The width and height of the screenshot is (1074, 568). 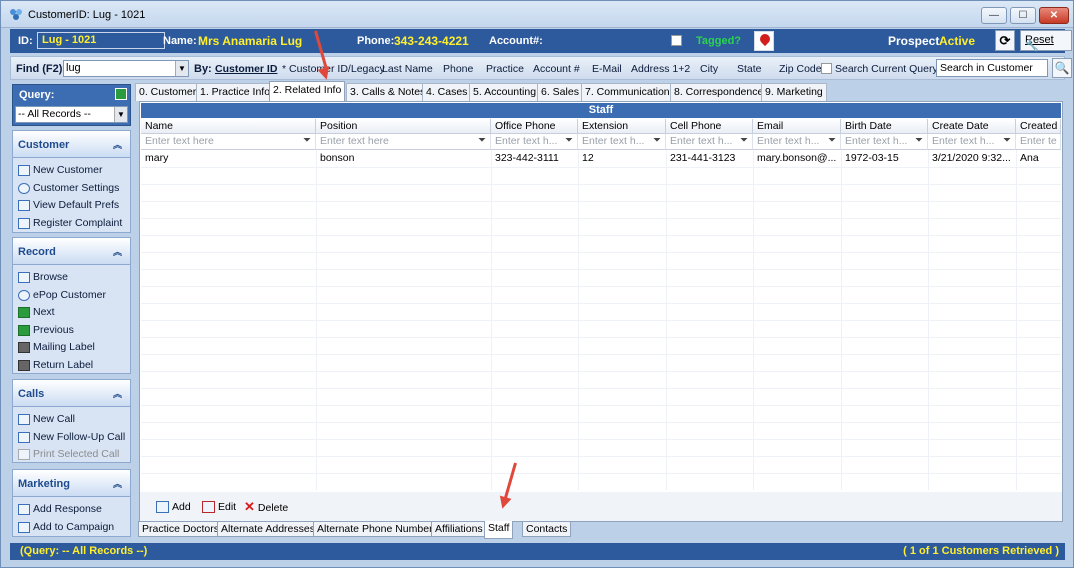 I want to click on minimize-button: —, so click(x=994, y=15).